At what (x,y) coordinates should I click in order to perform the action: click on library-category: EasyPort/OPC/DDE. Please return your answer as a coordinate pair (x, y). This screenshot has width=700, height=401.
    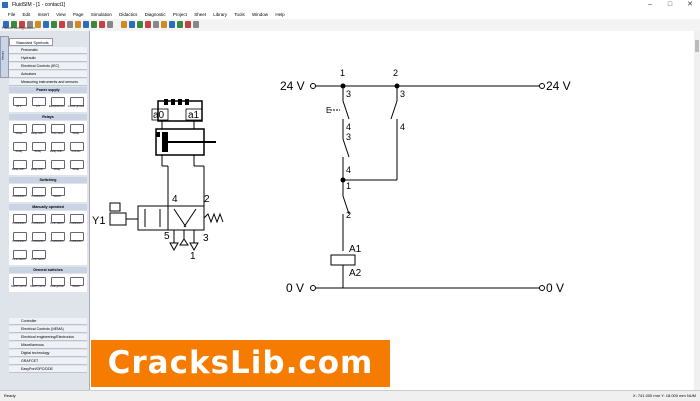
    Looking at the image, I should click on (48, 369).